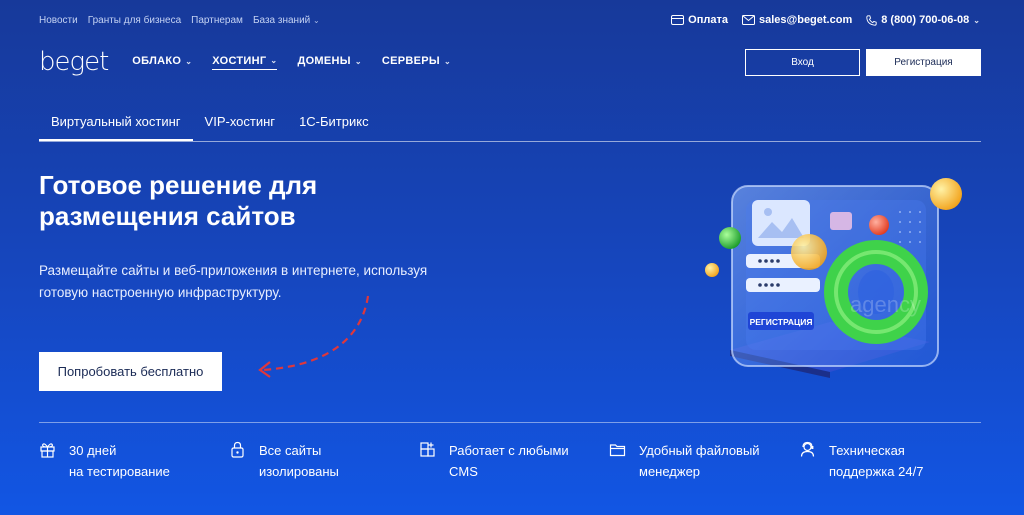 This screenshot has height=515, width=1024. Describe the element at coordinates (867, 450) in the screenshot. I see `feature-line-1: Техническая` at that location.